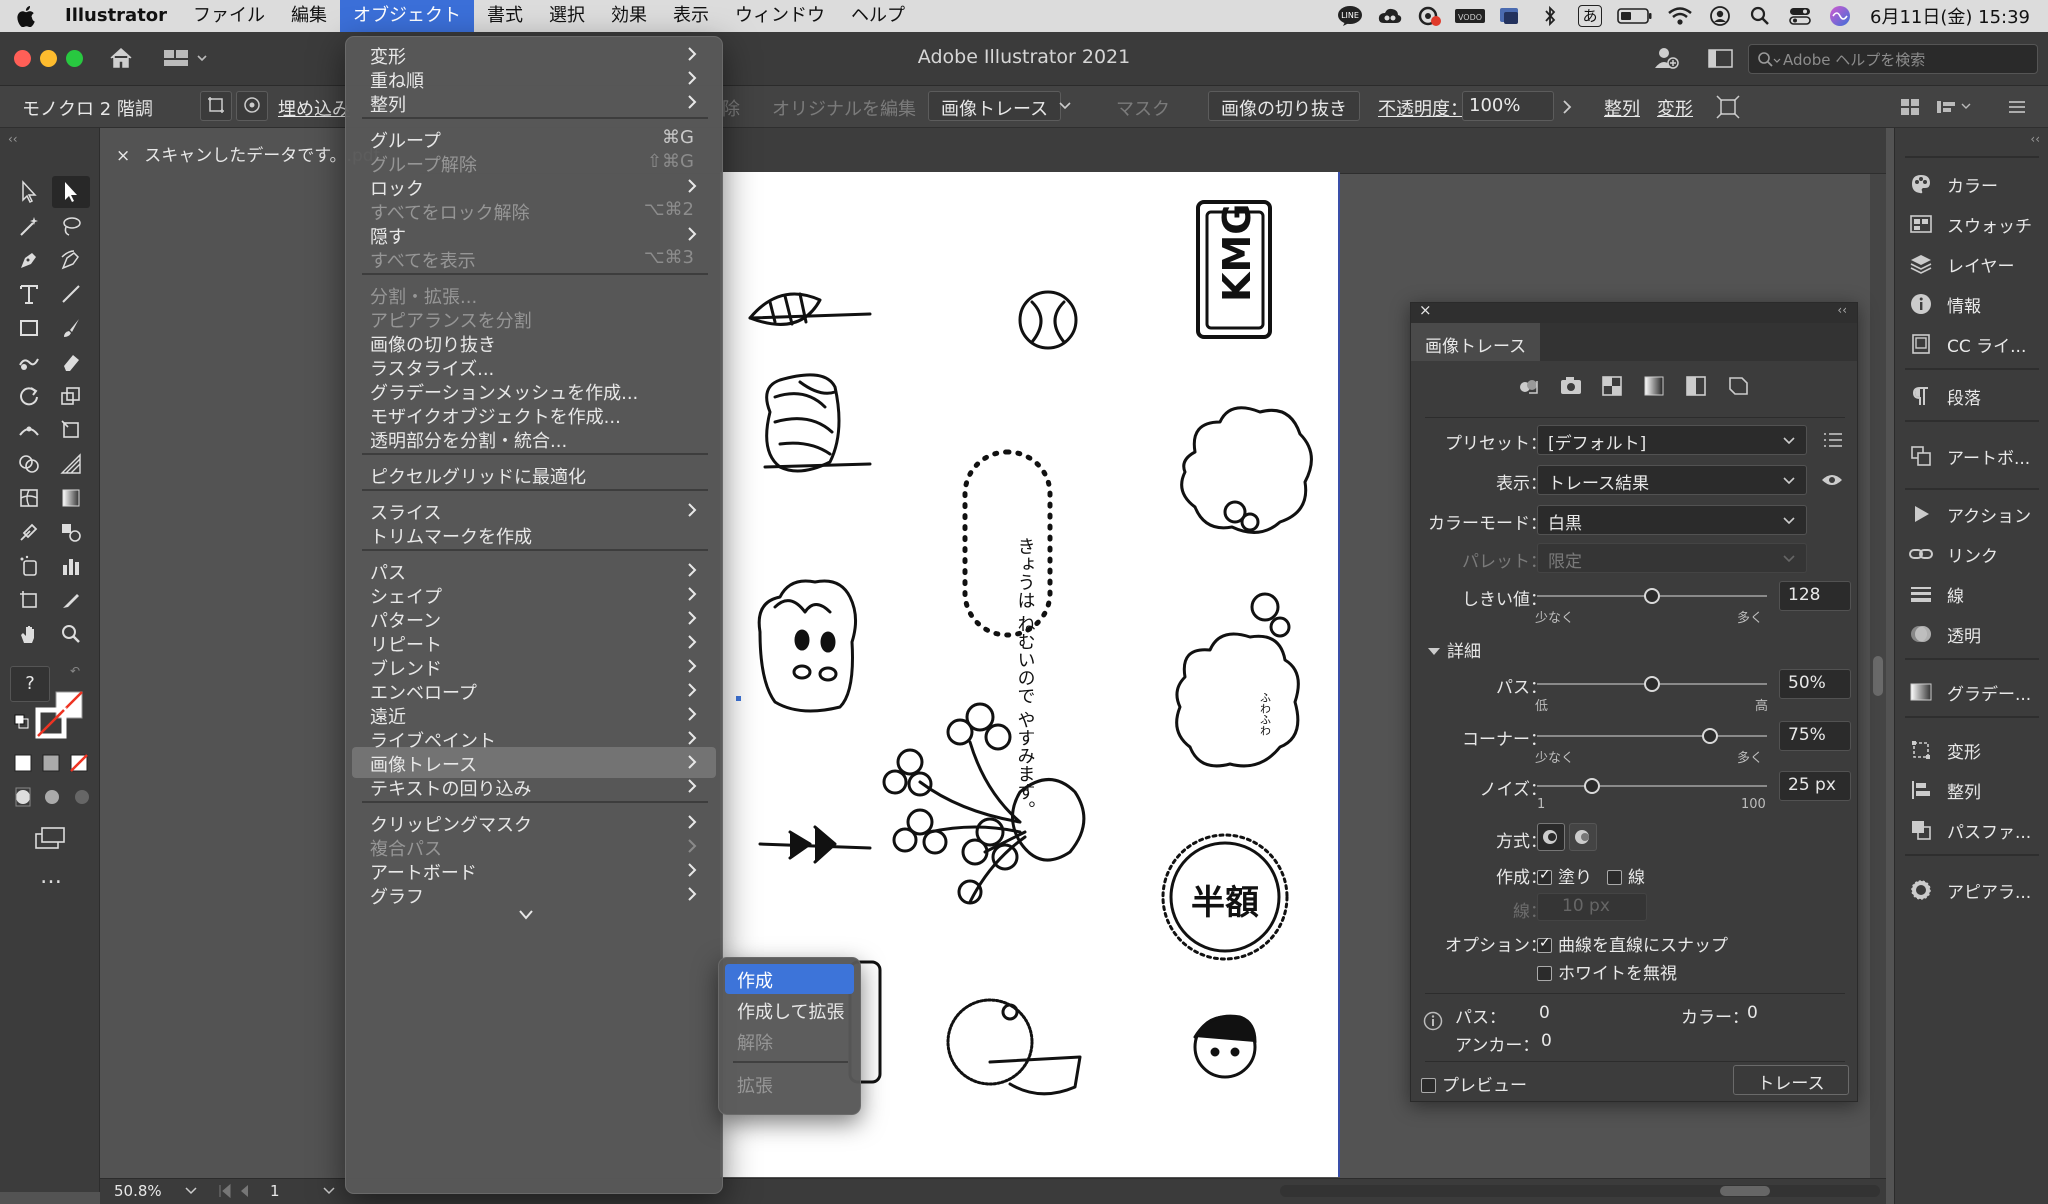 This screenshot has width=2048, height=1204. What do you see at coordinates (1474, 1083) in the screenshot?
I see `preview-checkbox: プレビュー` at bounding box center [1474, 1083].